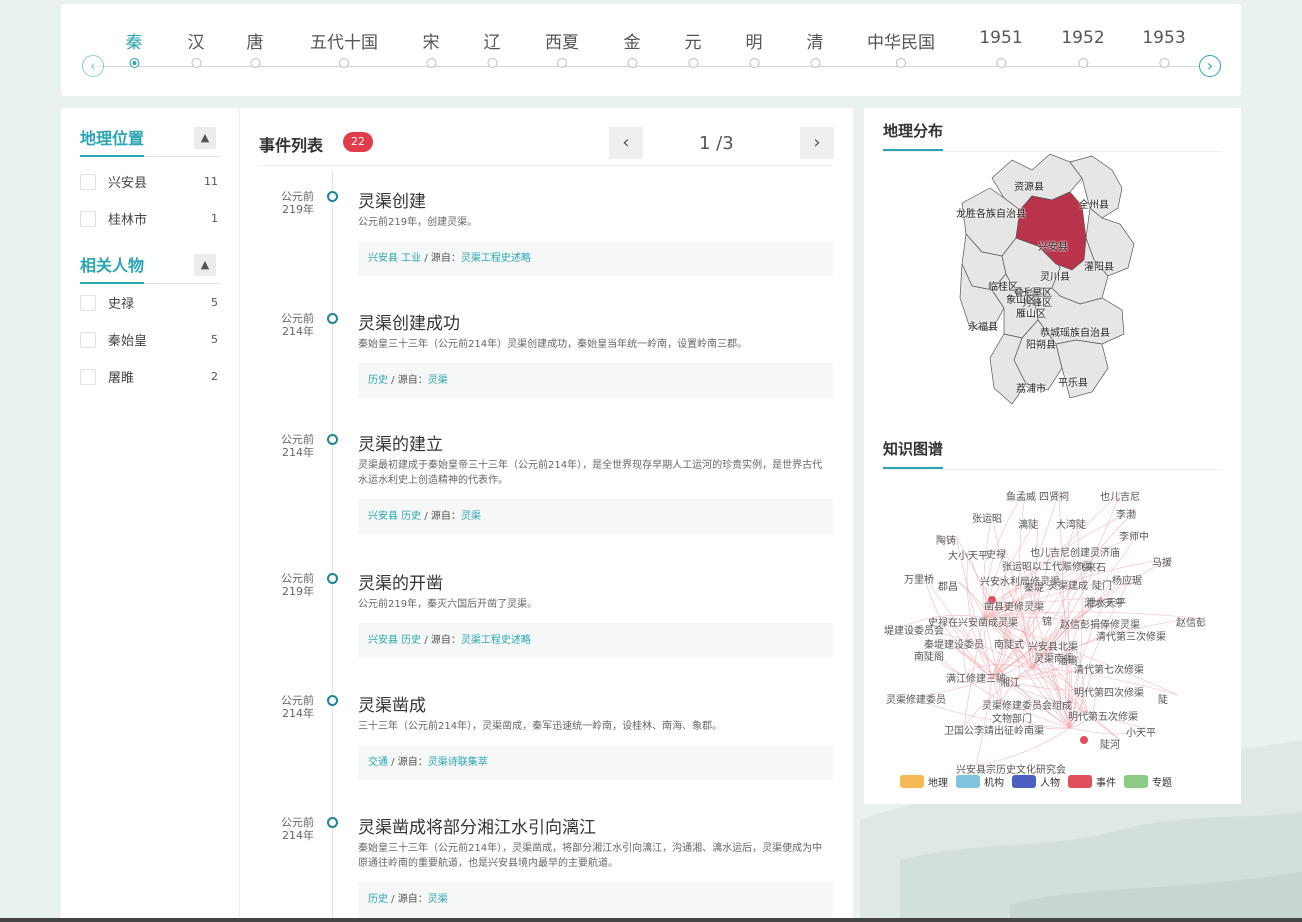 The image size is (1302, 922). I want to click on map-region-label: 雁山区, so click(1031, 312).